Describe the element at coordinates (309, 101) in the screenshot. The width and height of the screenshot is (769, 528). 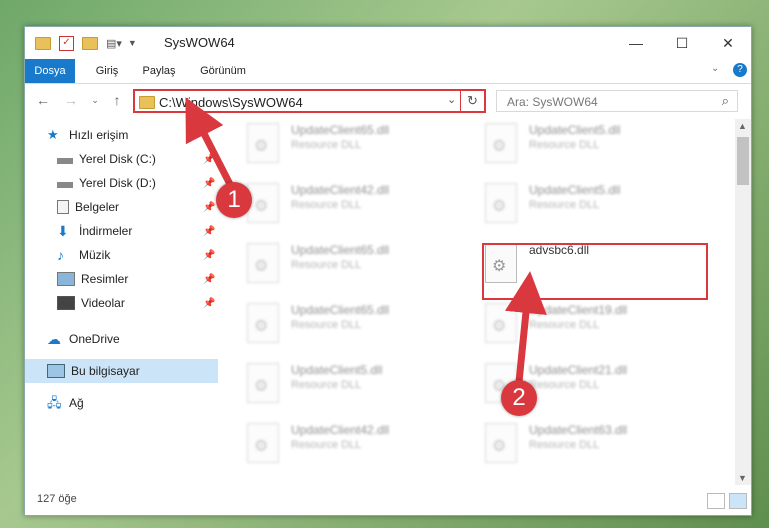
I see `address-bar: C:\Windows\SysWOW64 ⌄ ↻` at that location.